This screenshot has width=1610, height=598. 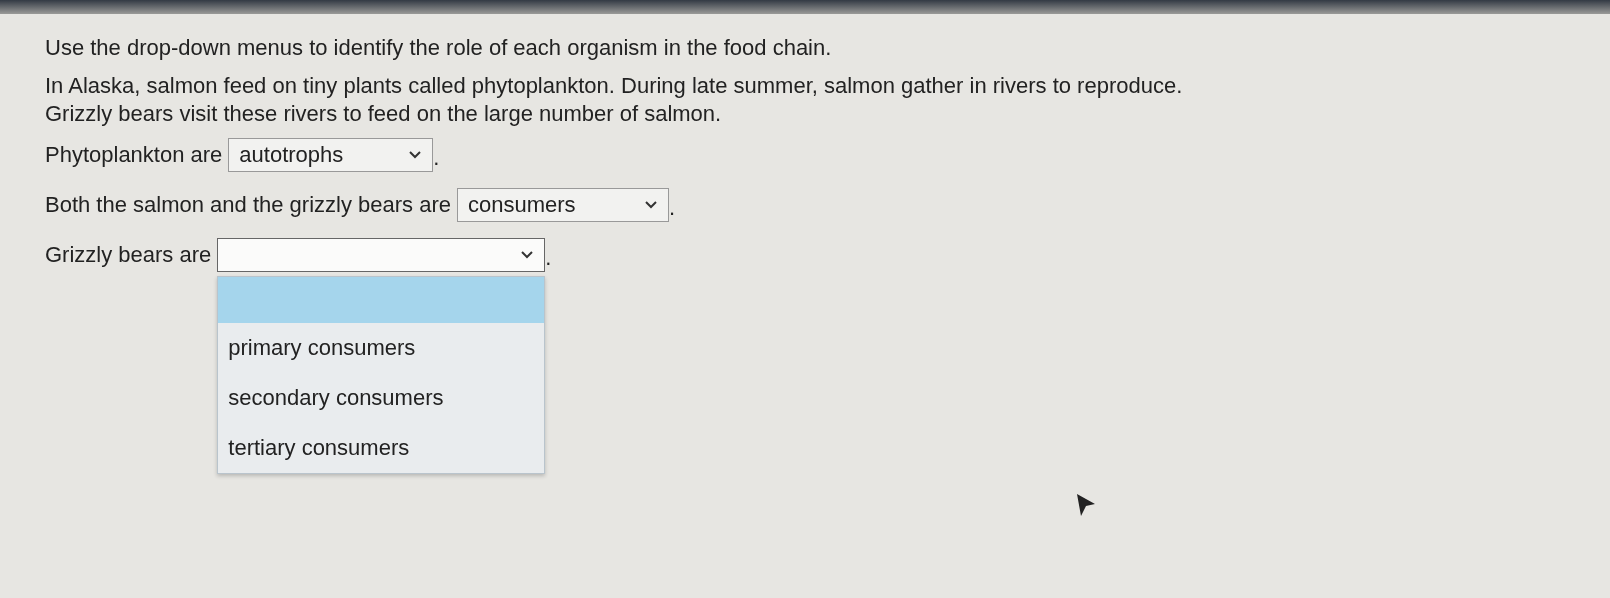 What do you see at coordinates (248, 205) in the screenshot?
I see `question-text: Both the salmon and the grizzly bears are` at bounding box center [248, 205].